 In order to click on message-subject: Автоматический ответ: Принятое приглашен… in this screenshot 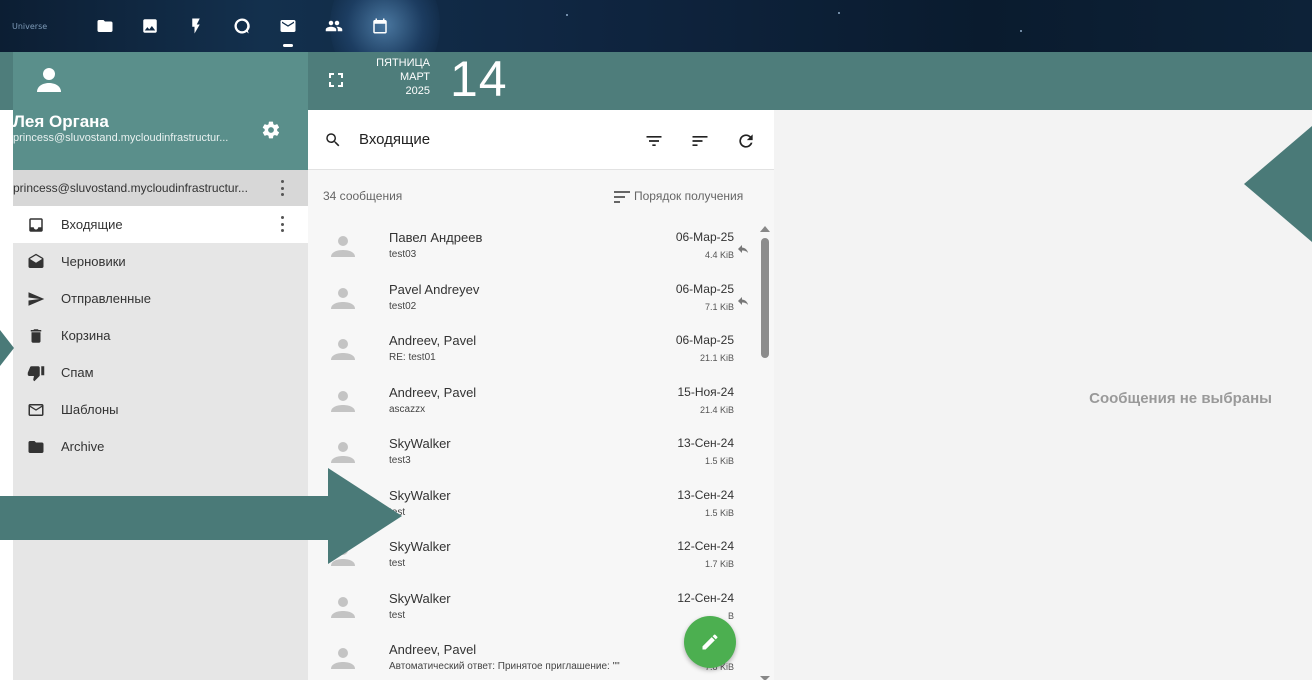, I will do `click(504, 666)`.